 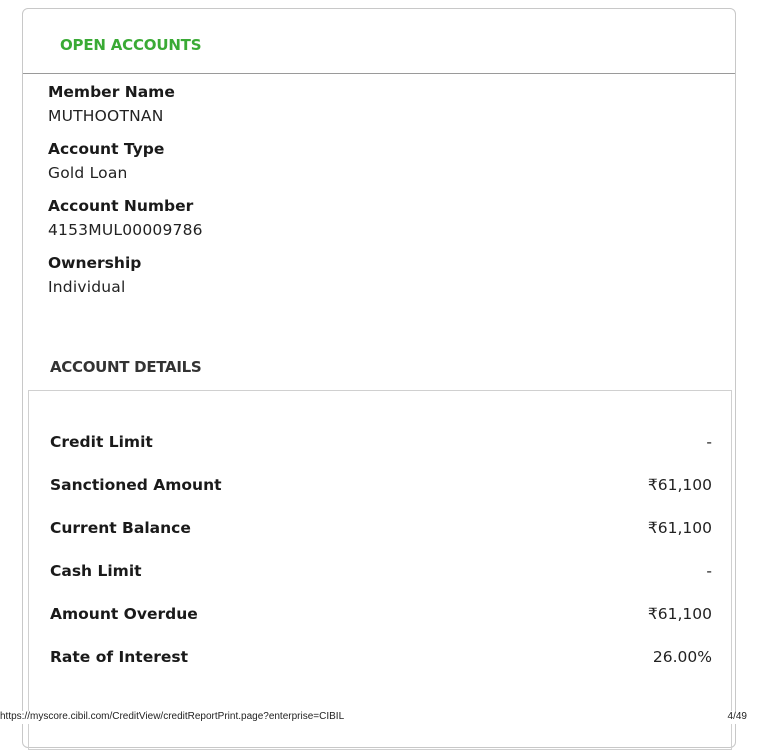 What do you see at coordinates (136, 485) in the screenshot?
I see `sanctioned-amount-label: Sanctioned Amount` at bounding box center [136, 485].